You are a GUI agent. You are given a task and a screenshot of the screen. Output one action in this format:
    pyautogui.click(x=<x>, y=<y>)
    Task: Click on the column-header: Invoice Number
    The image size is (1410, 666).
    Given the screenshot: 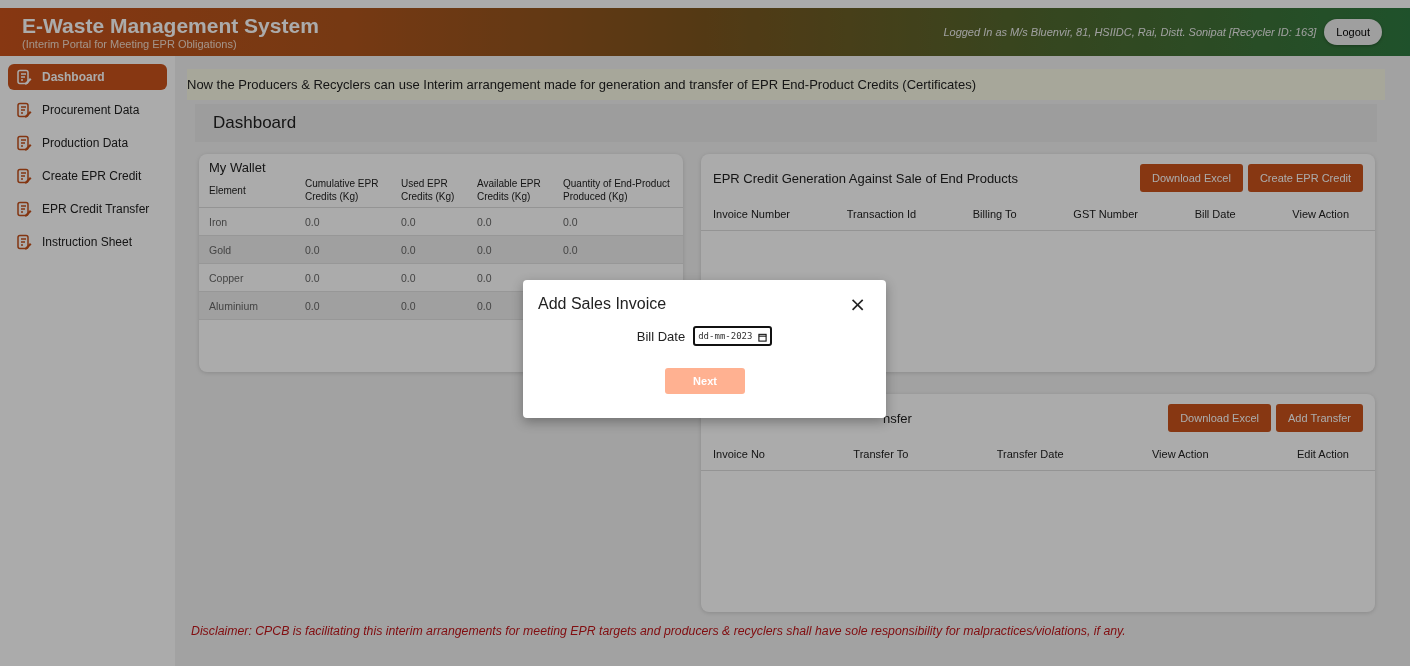 What is the action you would take?
    pyautogui.click(x=752, y=214)
    